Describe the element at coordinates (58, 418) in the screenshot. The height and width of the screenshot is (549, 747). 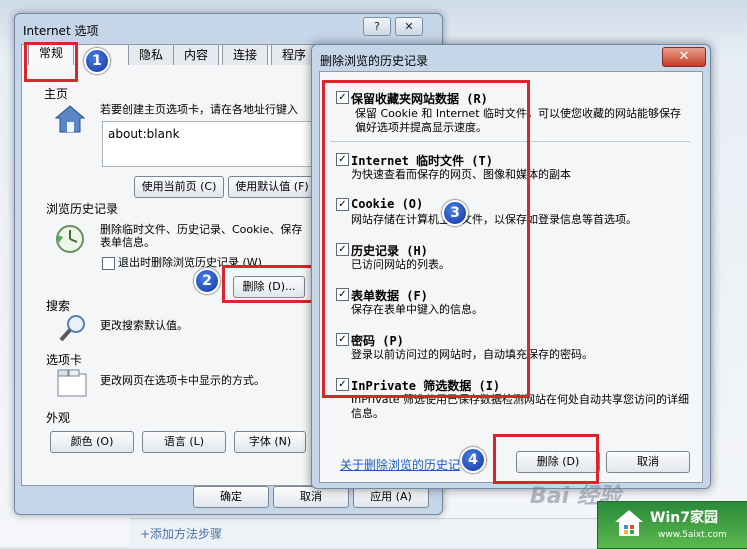
I see `appearance-label: 外观` at that location.